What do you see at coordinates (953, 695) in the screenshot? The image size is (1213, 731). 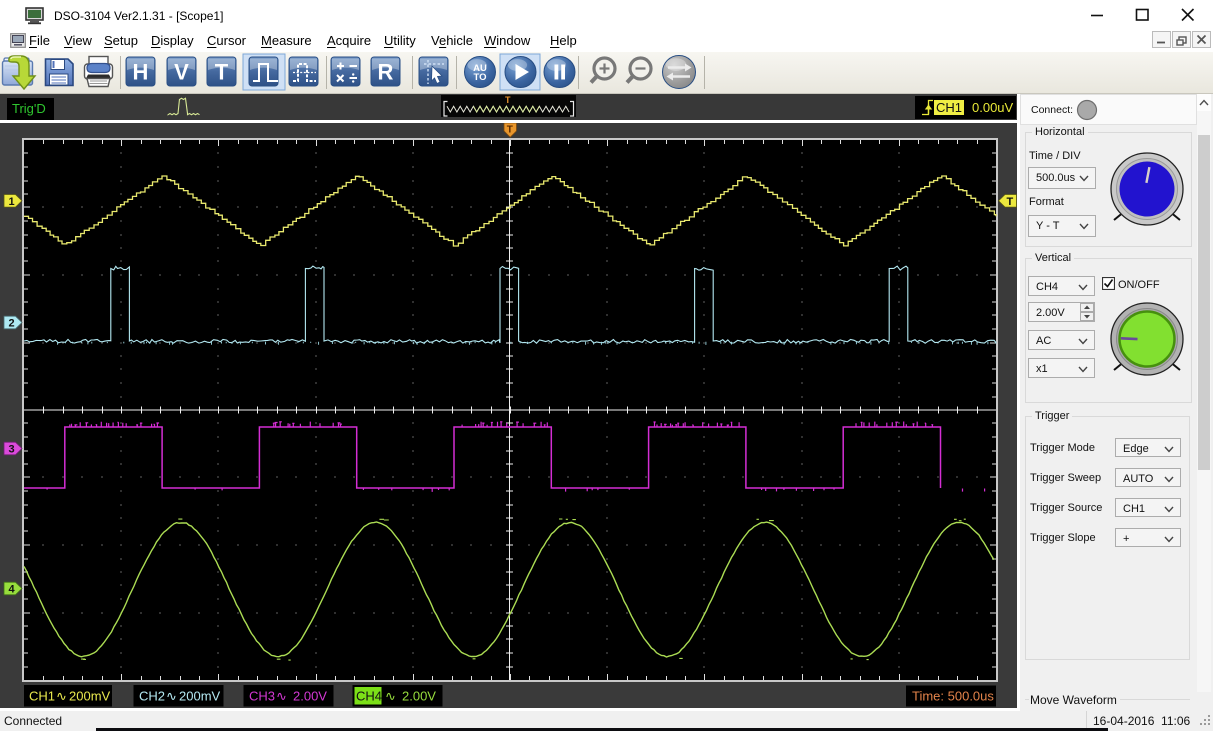 I see `svg-text: Time: 500.0us` at bounding box center [953, 695].